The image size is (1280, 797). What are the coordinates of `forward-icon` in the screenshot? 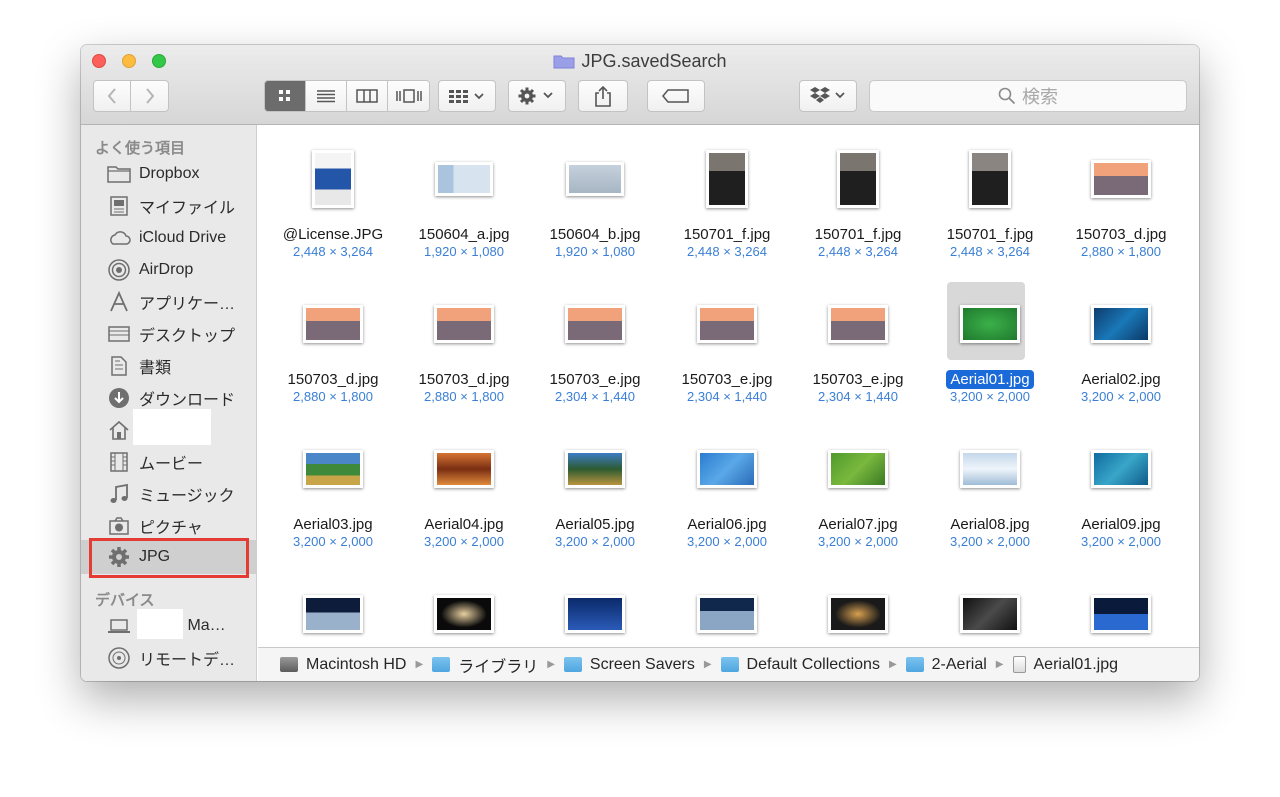 It's located at (149, 96).